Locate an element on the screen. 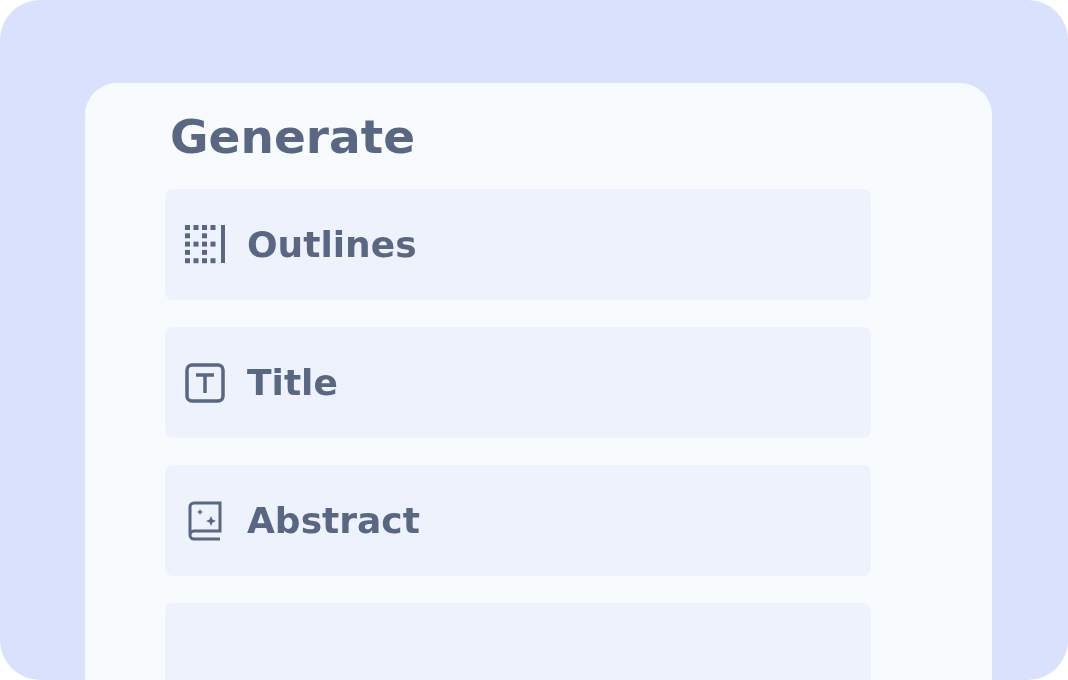 The image size is (1068, 680). text-icon is located at coordinates (205, 382).